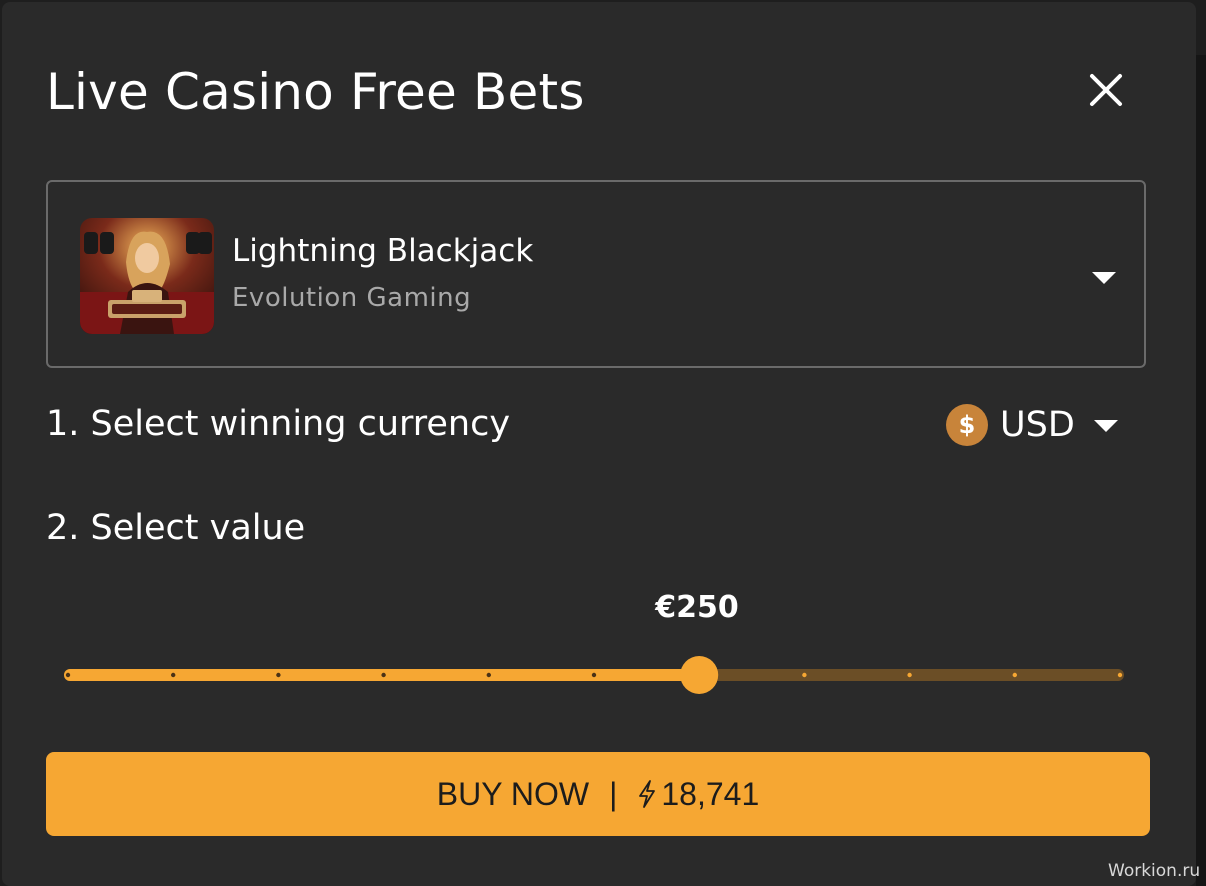 The image size is (1206, 886). Describe the element at coordinates (315, 92) in the screenshot. I see `dialog-title: Live Casino Free Bets` at that location.